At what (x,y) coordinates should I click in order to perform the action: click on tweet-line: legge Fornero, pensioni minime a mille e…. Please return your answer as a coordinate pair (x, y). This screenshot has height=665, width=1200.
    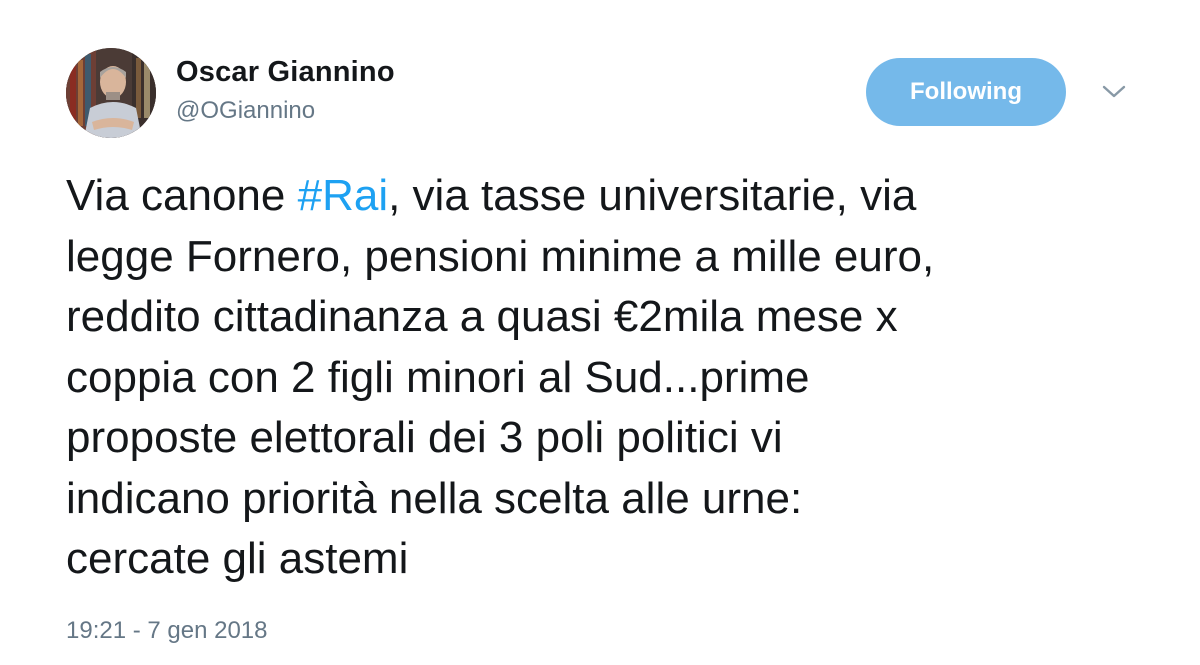
    Looking at the image, I should click on (500, 256).